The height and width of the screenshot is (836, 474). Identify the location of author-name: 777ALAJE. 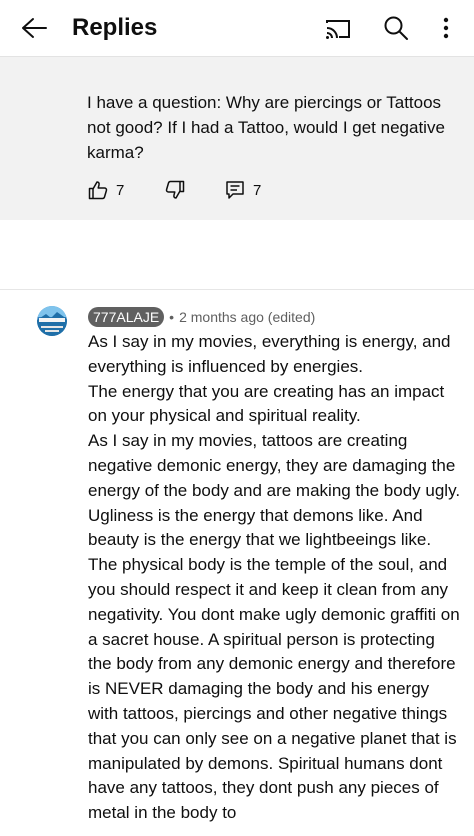
(126, 317).